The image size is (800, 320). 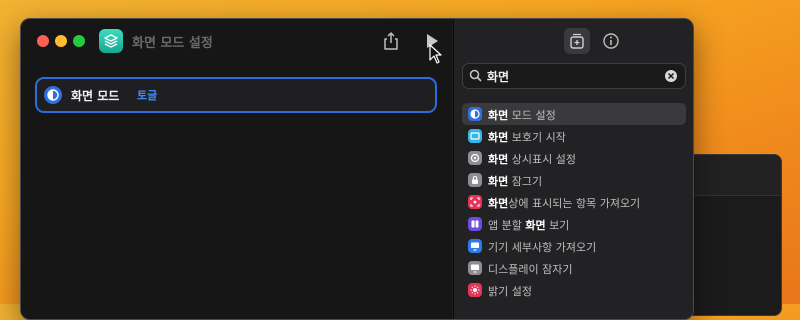 I want to click on list-item: 화면상에 표시되는 항목 가져오기, so click(x=574, y=202).